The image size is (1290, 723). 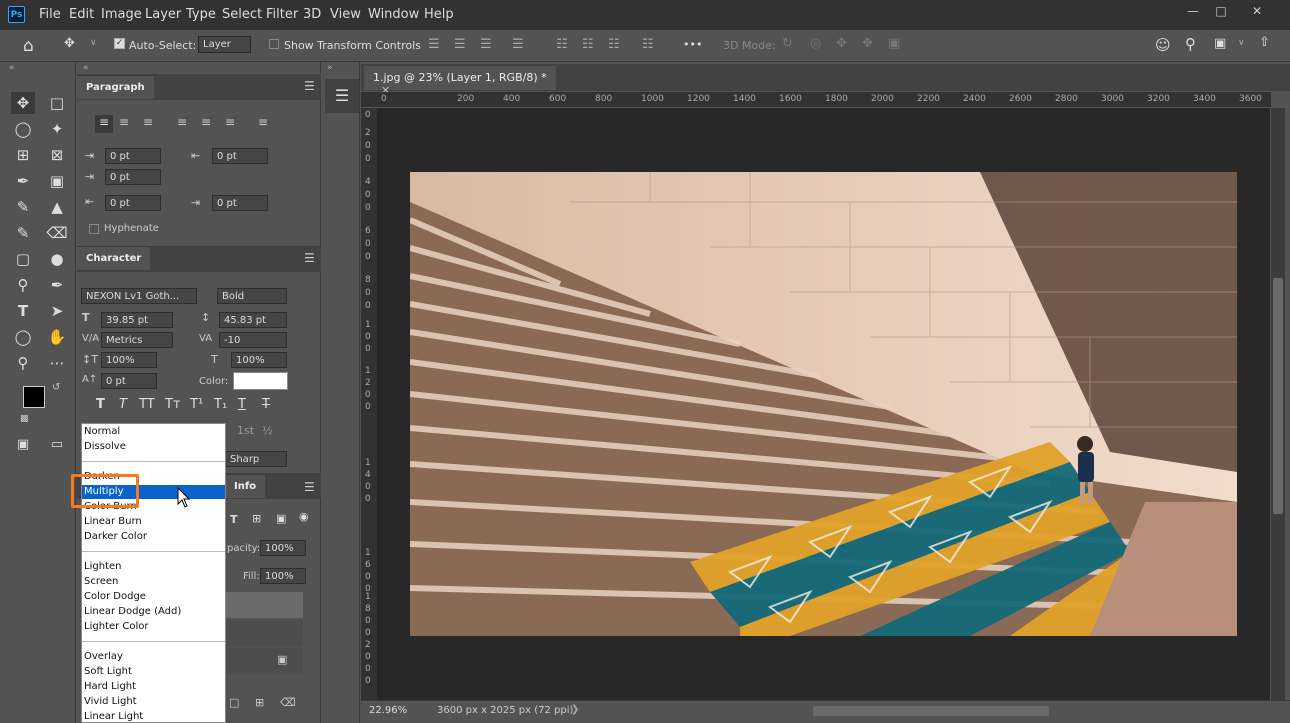 What do you see at coordinates (259, 360) in the screenshot?
I see `horizontal-scale-field: 100%` at bounding box center [259, 360].